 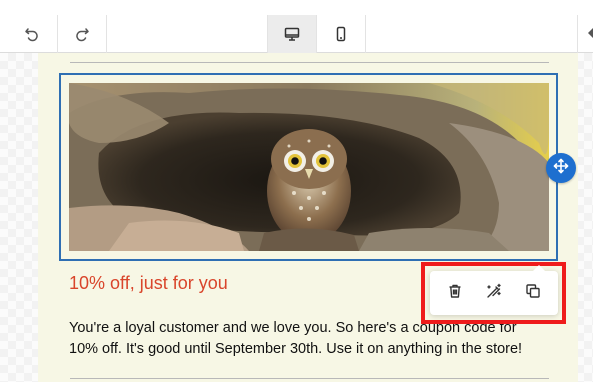 I want to click on mobile-icon, so click(x=341, y=34).